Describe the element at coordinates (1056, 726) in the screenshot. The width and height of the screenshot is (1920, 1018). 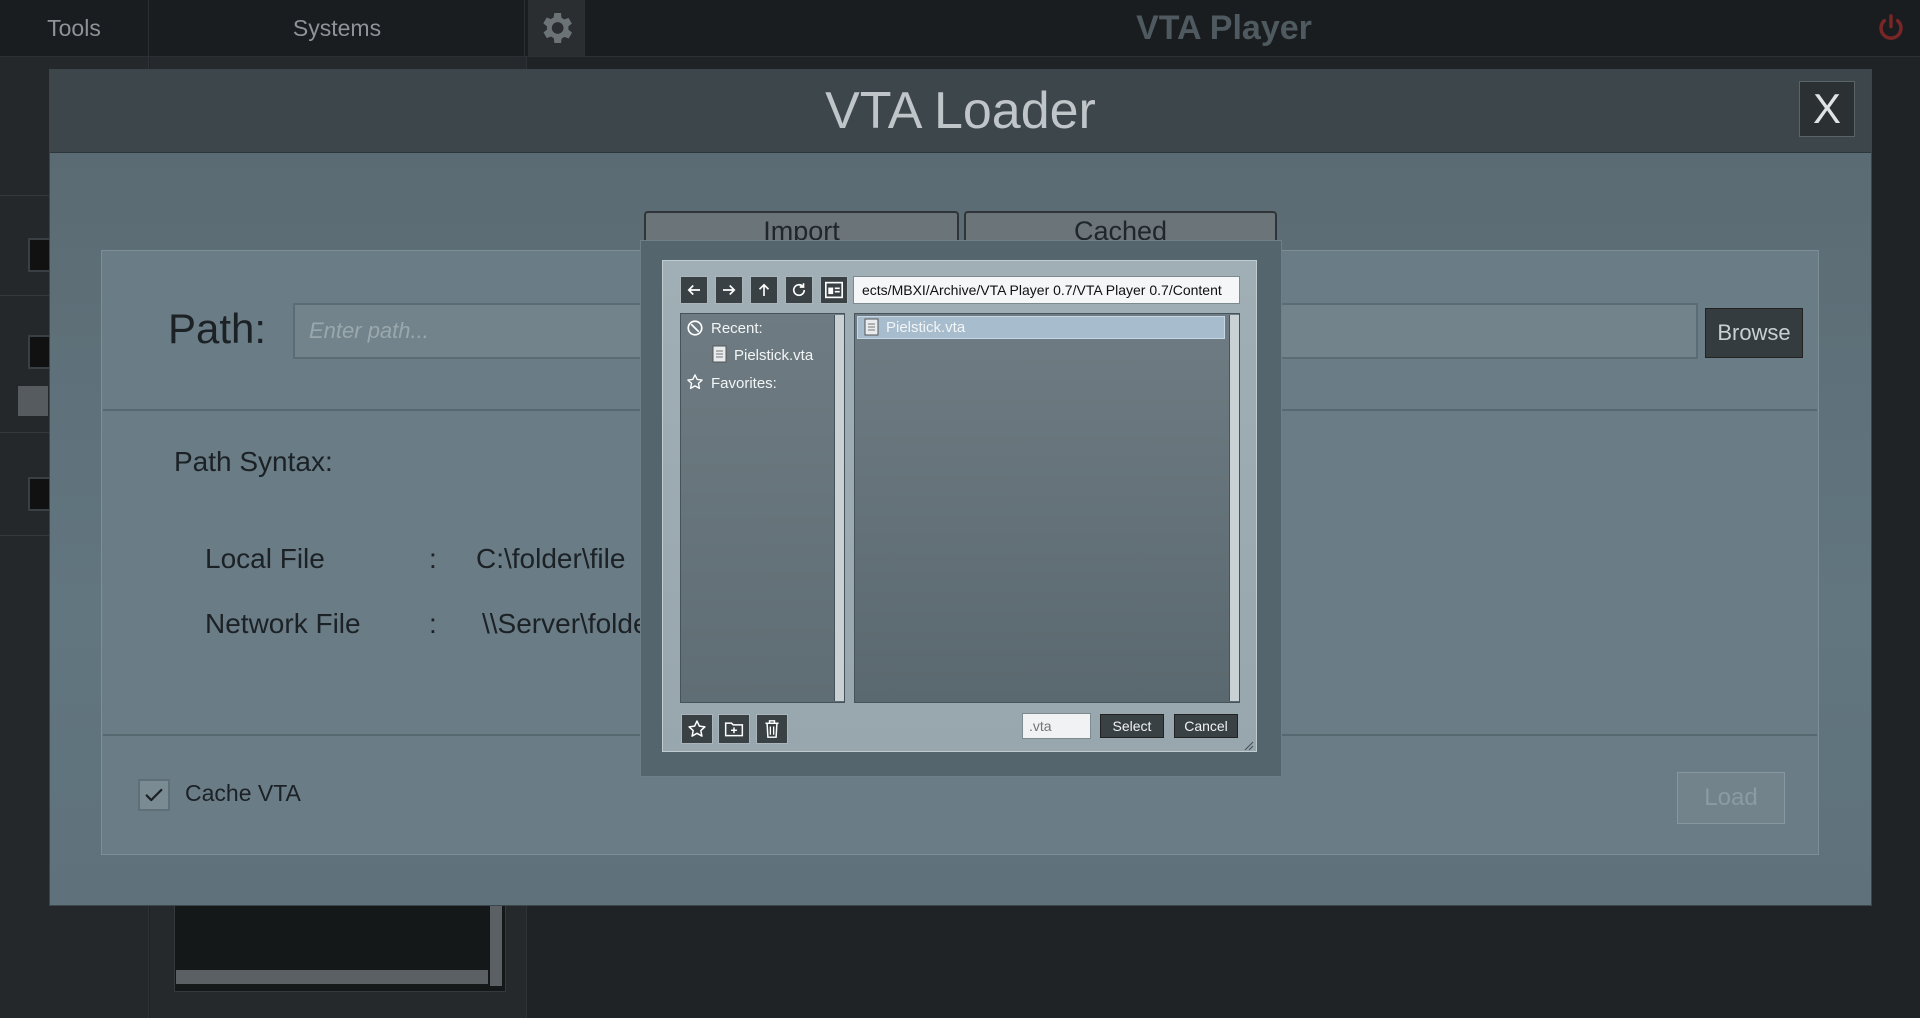
I see `file-filter-input` at that location.